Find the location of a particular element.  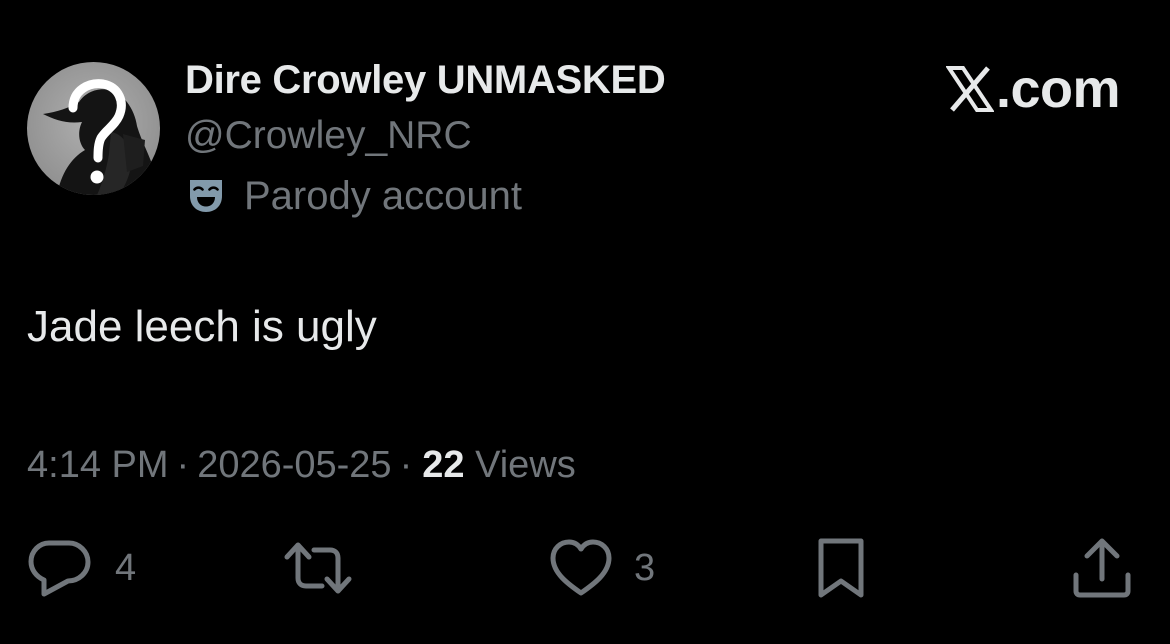

bookmark-button is located at coordinates (841, 568).